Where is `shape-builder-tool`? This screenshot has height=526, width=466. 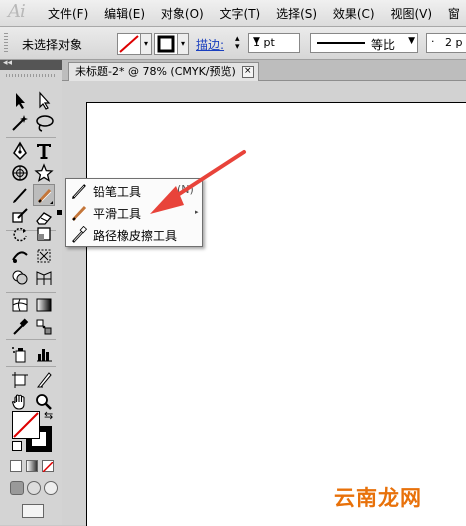 shape-builder-tool is located at coordinates (20, 278).